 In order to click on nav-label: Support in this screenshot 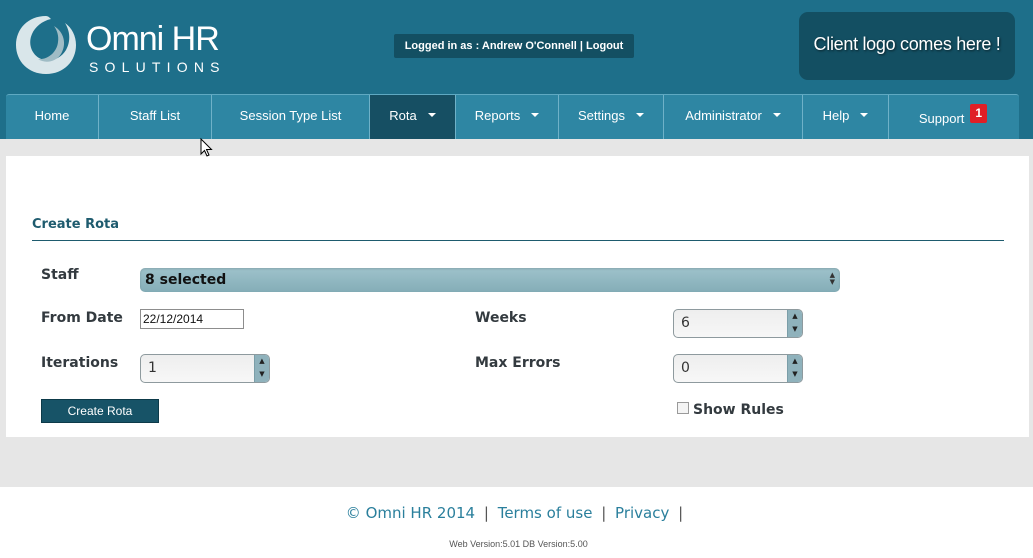, I will do `click(941, 118)`.